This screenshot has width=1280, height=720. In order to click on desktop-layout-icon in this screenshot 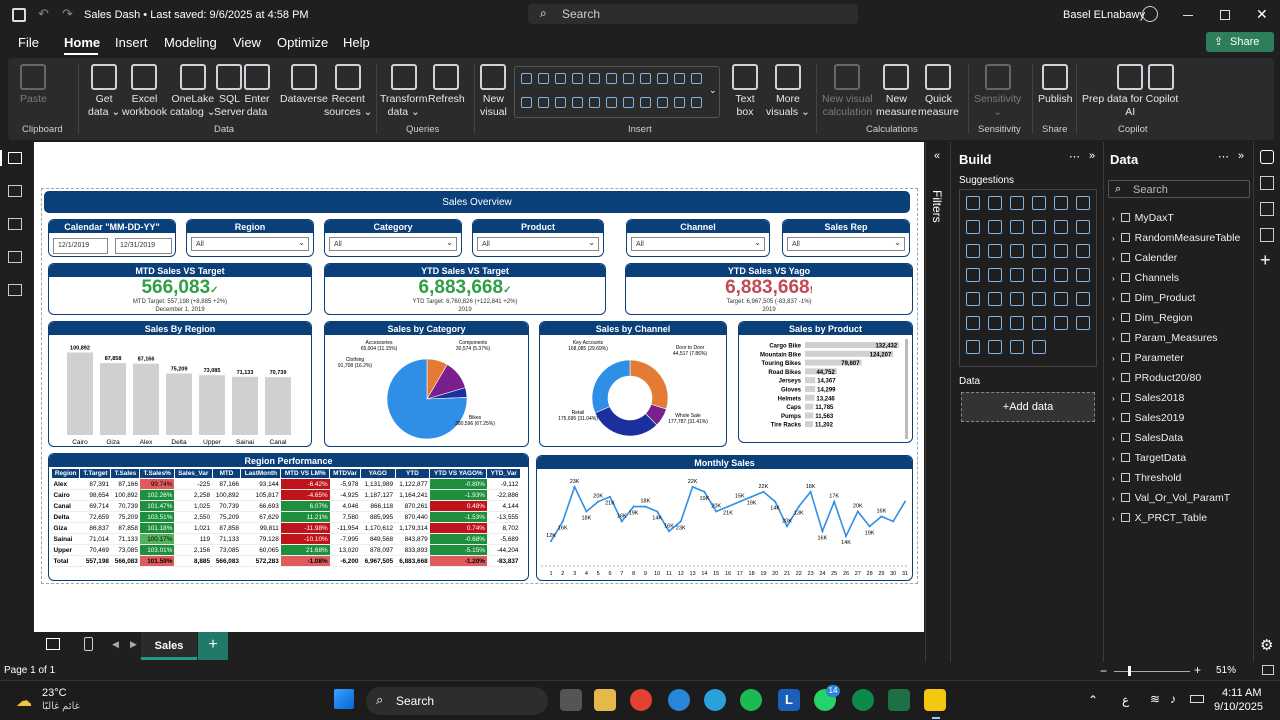, I will do `click(53, 644)`.